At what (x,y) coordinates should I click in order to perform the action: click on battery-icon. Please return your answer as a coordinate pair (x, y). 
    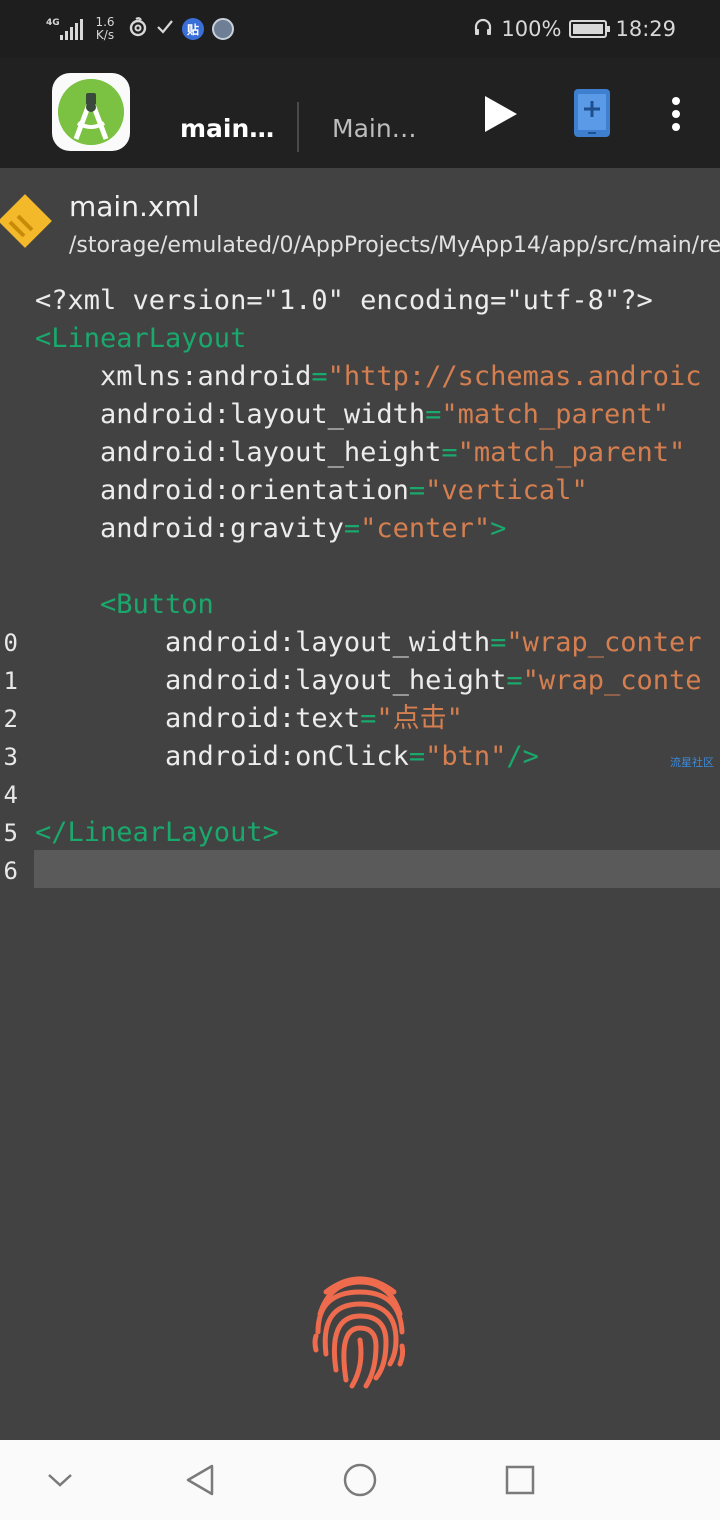
    Looking at the image, I should click on (590, 29).